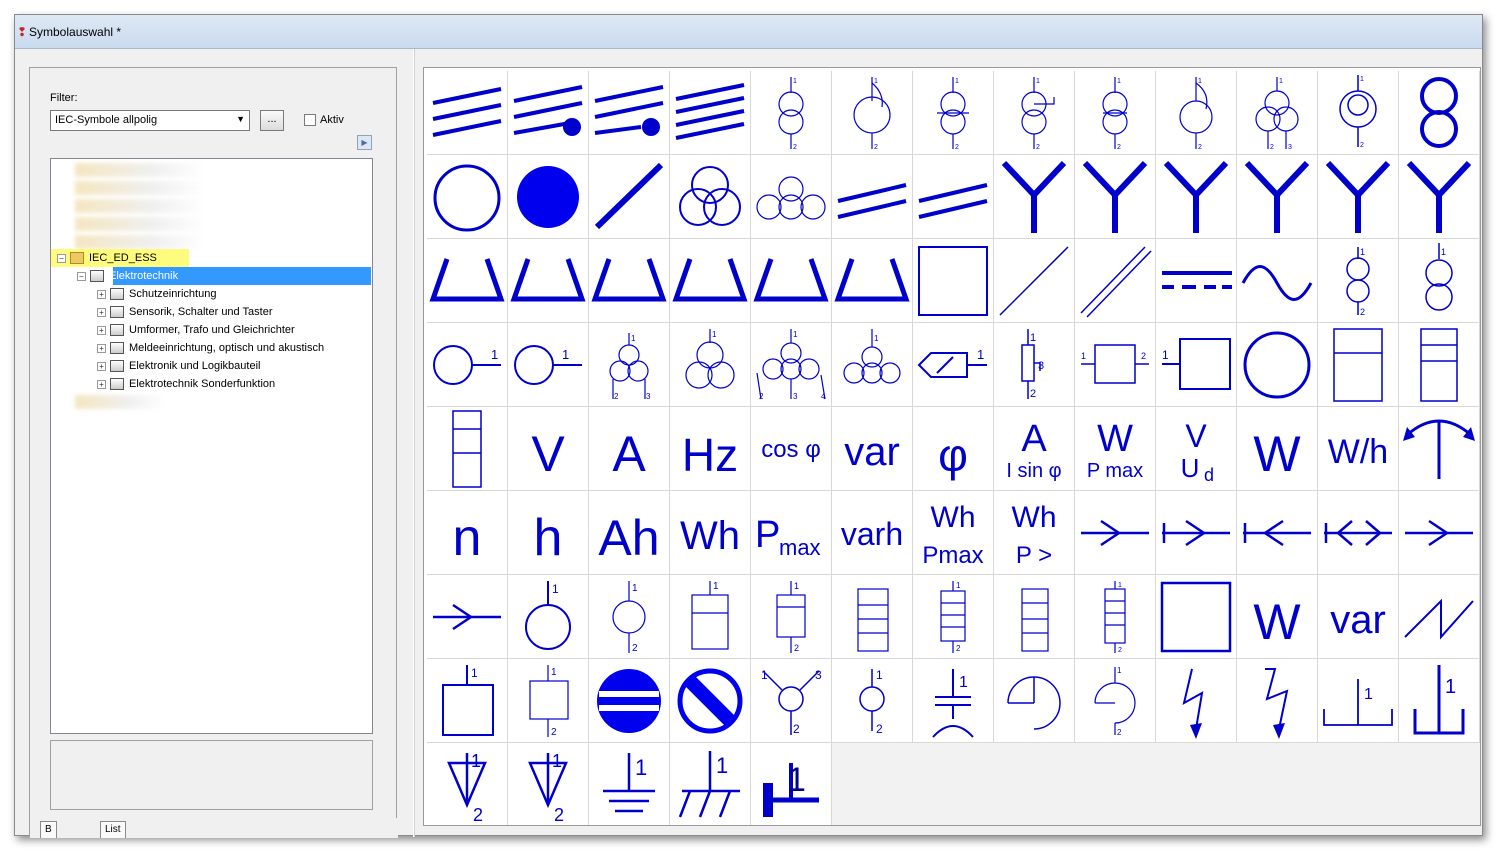  What do you see at coordinates (81, 276) in the screenshot?
I see `collapse-icon: −` at bounding box center [81, 276].